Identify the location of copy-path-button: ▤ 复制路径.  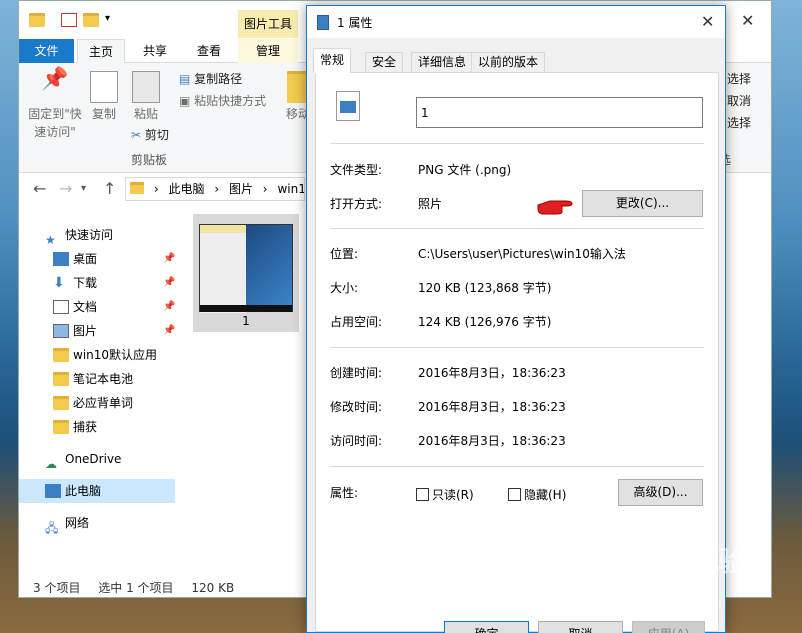
(210, 79).